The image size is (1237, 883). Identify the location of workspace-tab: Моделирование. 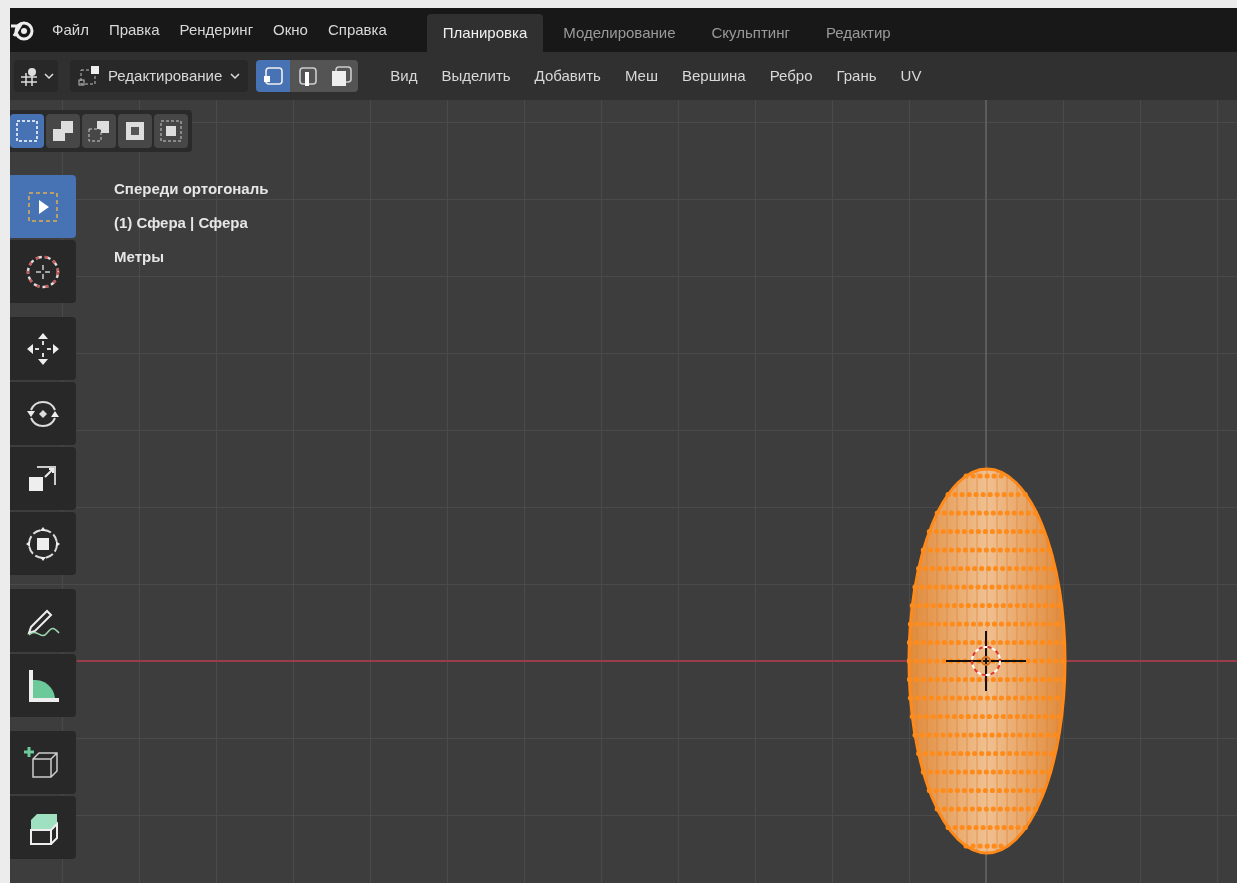
(619, 33).